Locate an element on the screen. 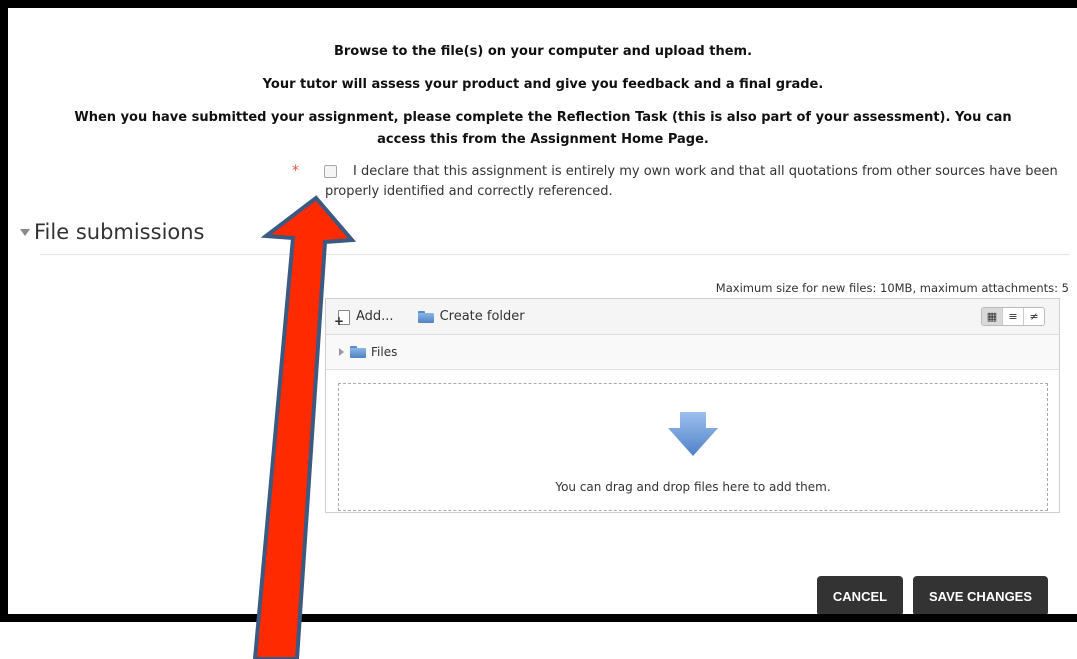  red-pointer-arrow is located at coordinates (304, 427).